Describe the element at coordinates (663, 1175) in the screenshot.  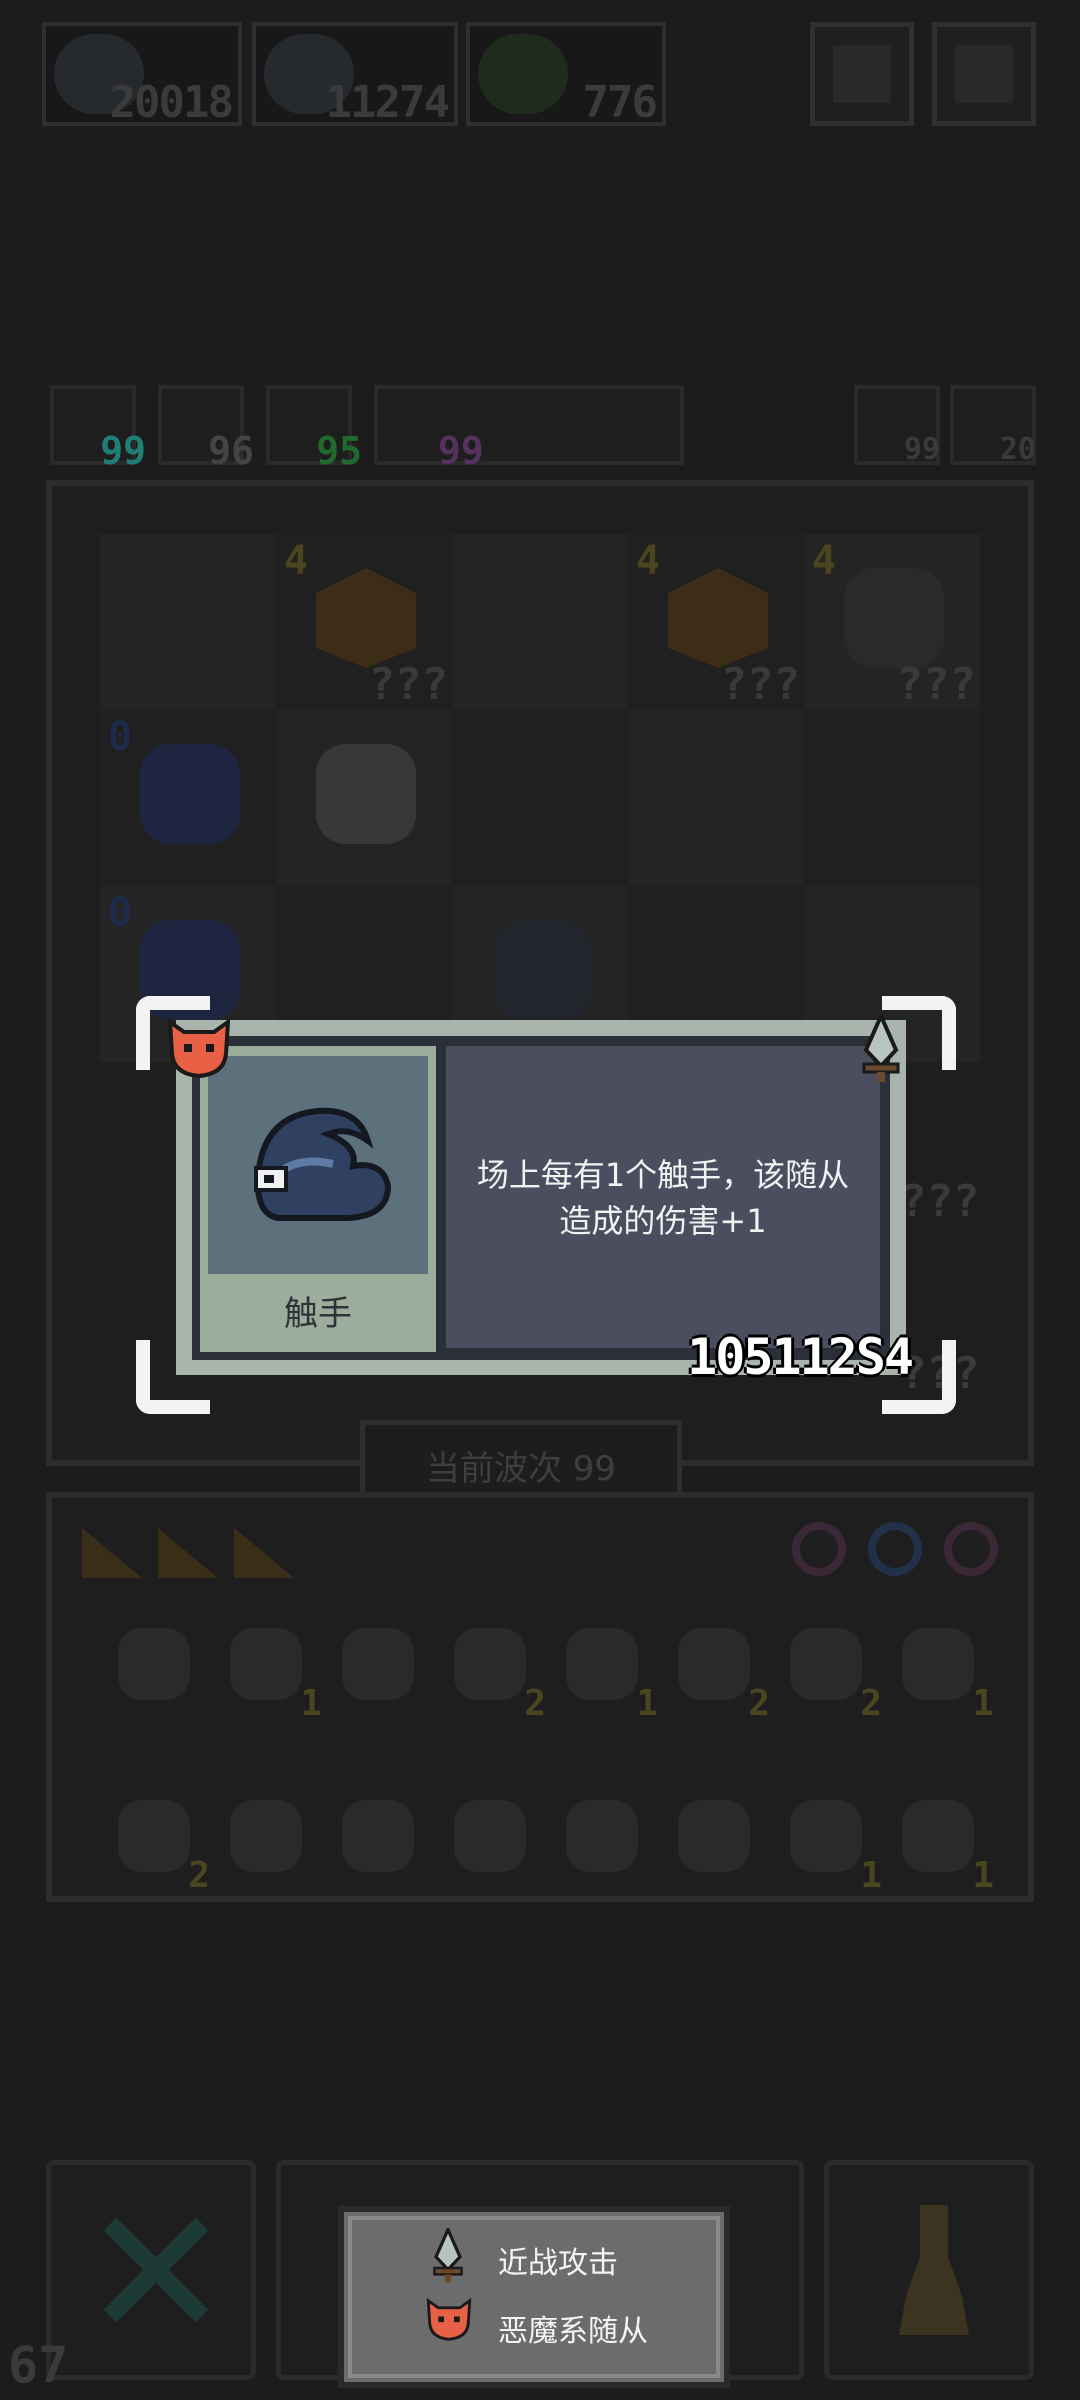
I see `description-line: 场上每有1个触手，该随从` at that location.